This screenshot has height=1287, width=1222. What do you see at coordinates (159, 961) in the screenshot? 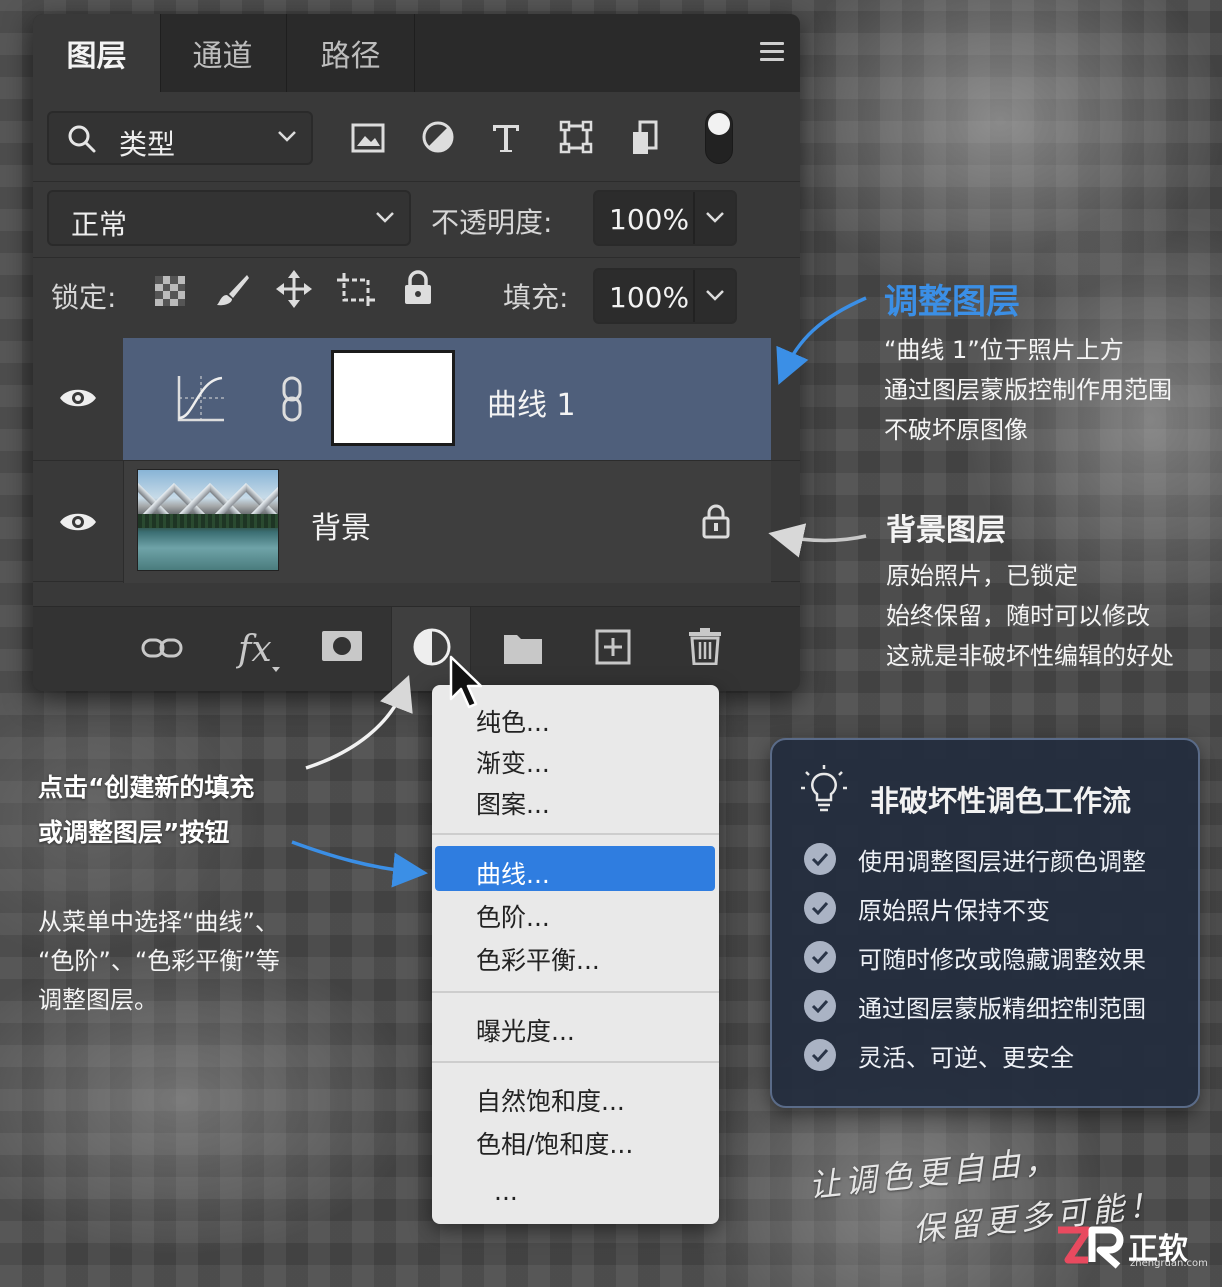
I see `annotation-menu-line: “色阶”、“色彩平衡”等` at bounding box center [159, 961].